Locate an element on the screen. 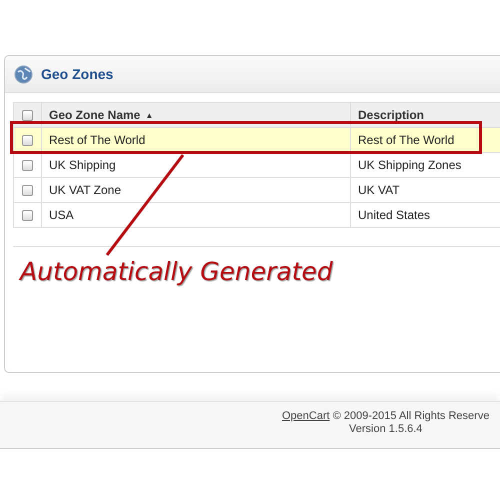 Image resolution: width=500 pixels, height=500 pixels. column-header: Description is located at coordinates (391, 115).